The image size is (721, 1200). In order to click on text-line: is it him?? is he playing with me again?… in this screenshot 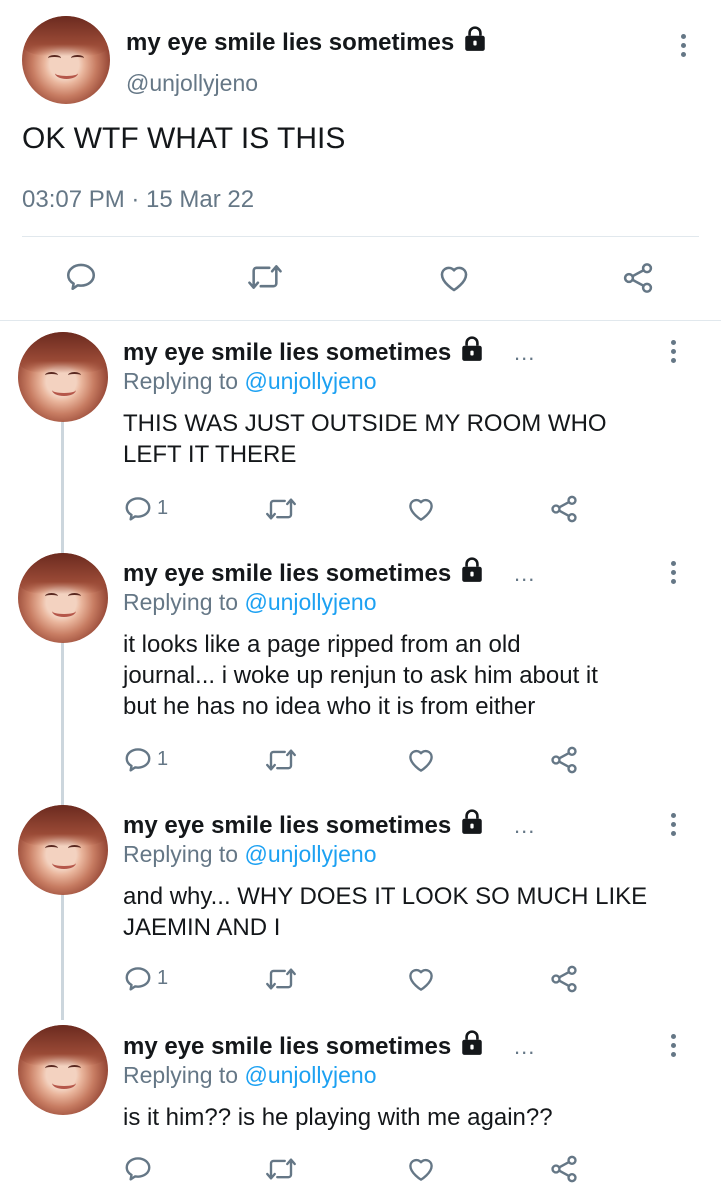, I will do `click(338, 1117)`.